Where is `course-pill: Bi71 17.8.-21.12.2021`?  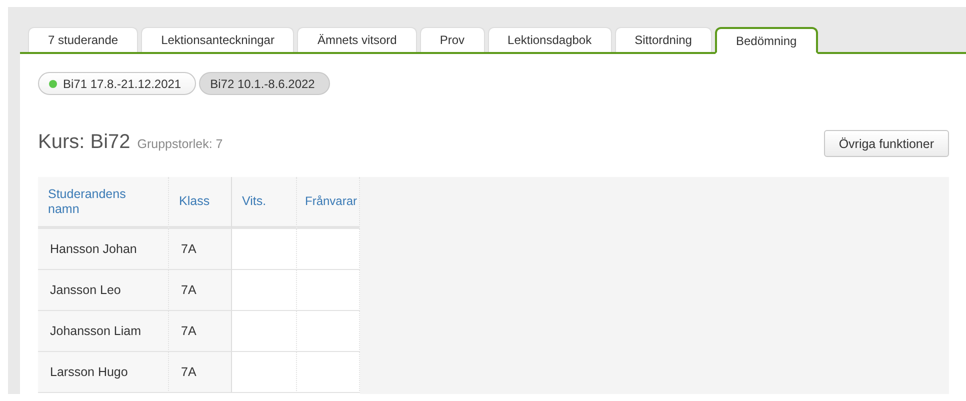 course-pill: Bi71 17.8.-21.12.2021 is located at coordinates (117, 83).